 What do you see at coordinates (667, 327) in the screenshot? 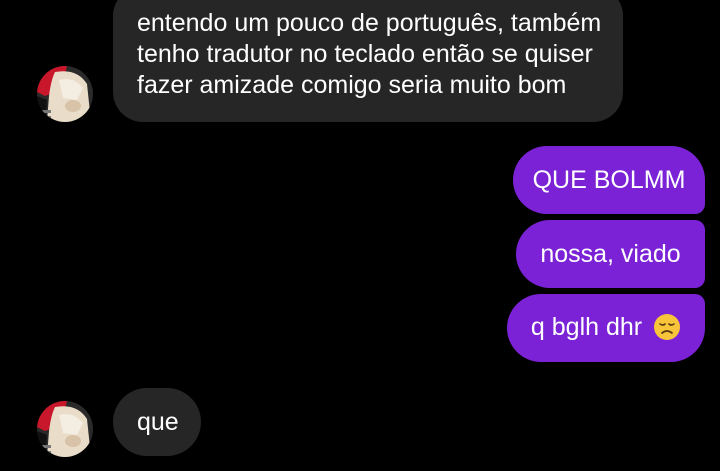
I see `disappointed-face-emoji-icon` at bounding box center [667, 327].